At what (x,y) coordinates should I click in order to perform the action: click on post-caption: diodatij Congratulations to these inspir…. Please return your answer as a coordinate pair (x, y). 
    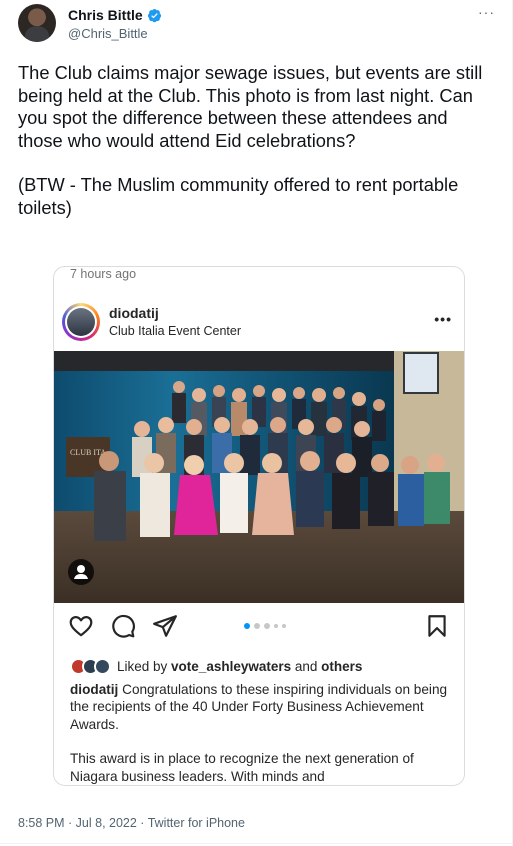
    Looking at the image, I should click on (262, 733).